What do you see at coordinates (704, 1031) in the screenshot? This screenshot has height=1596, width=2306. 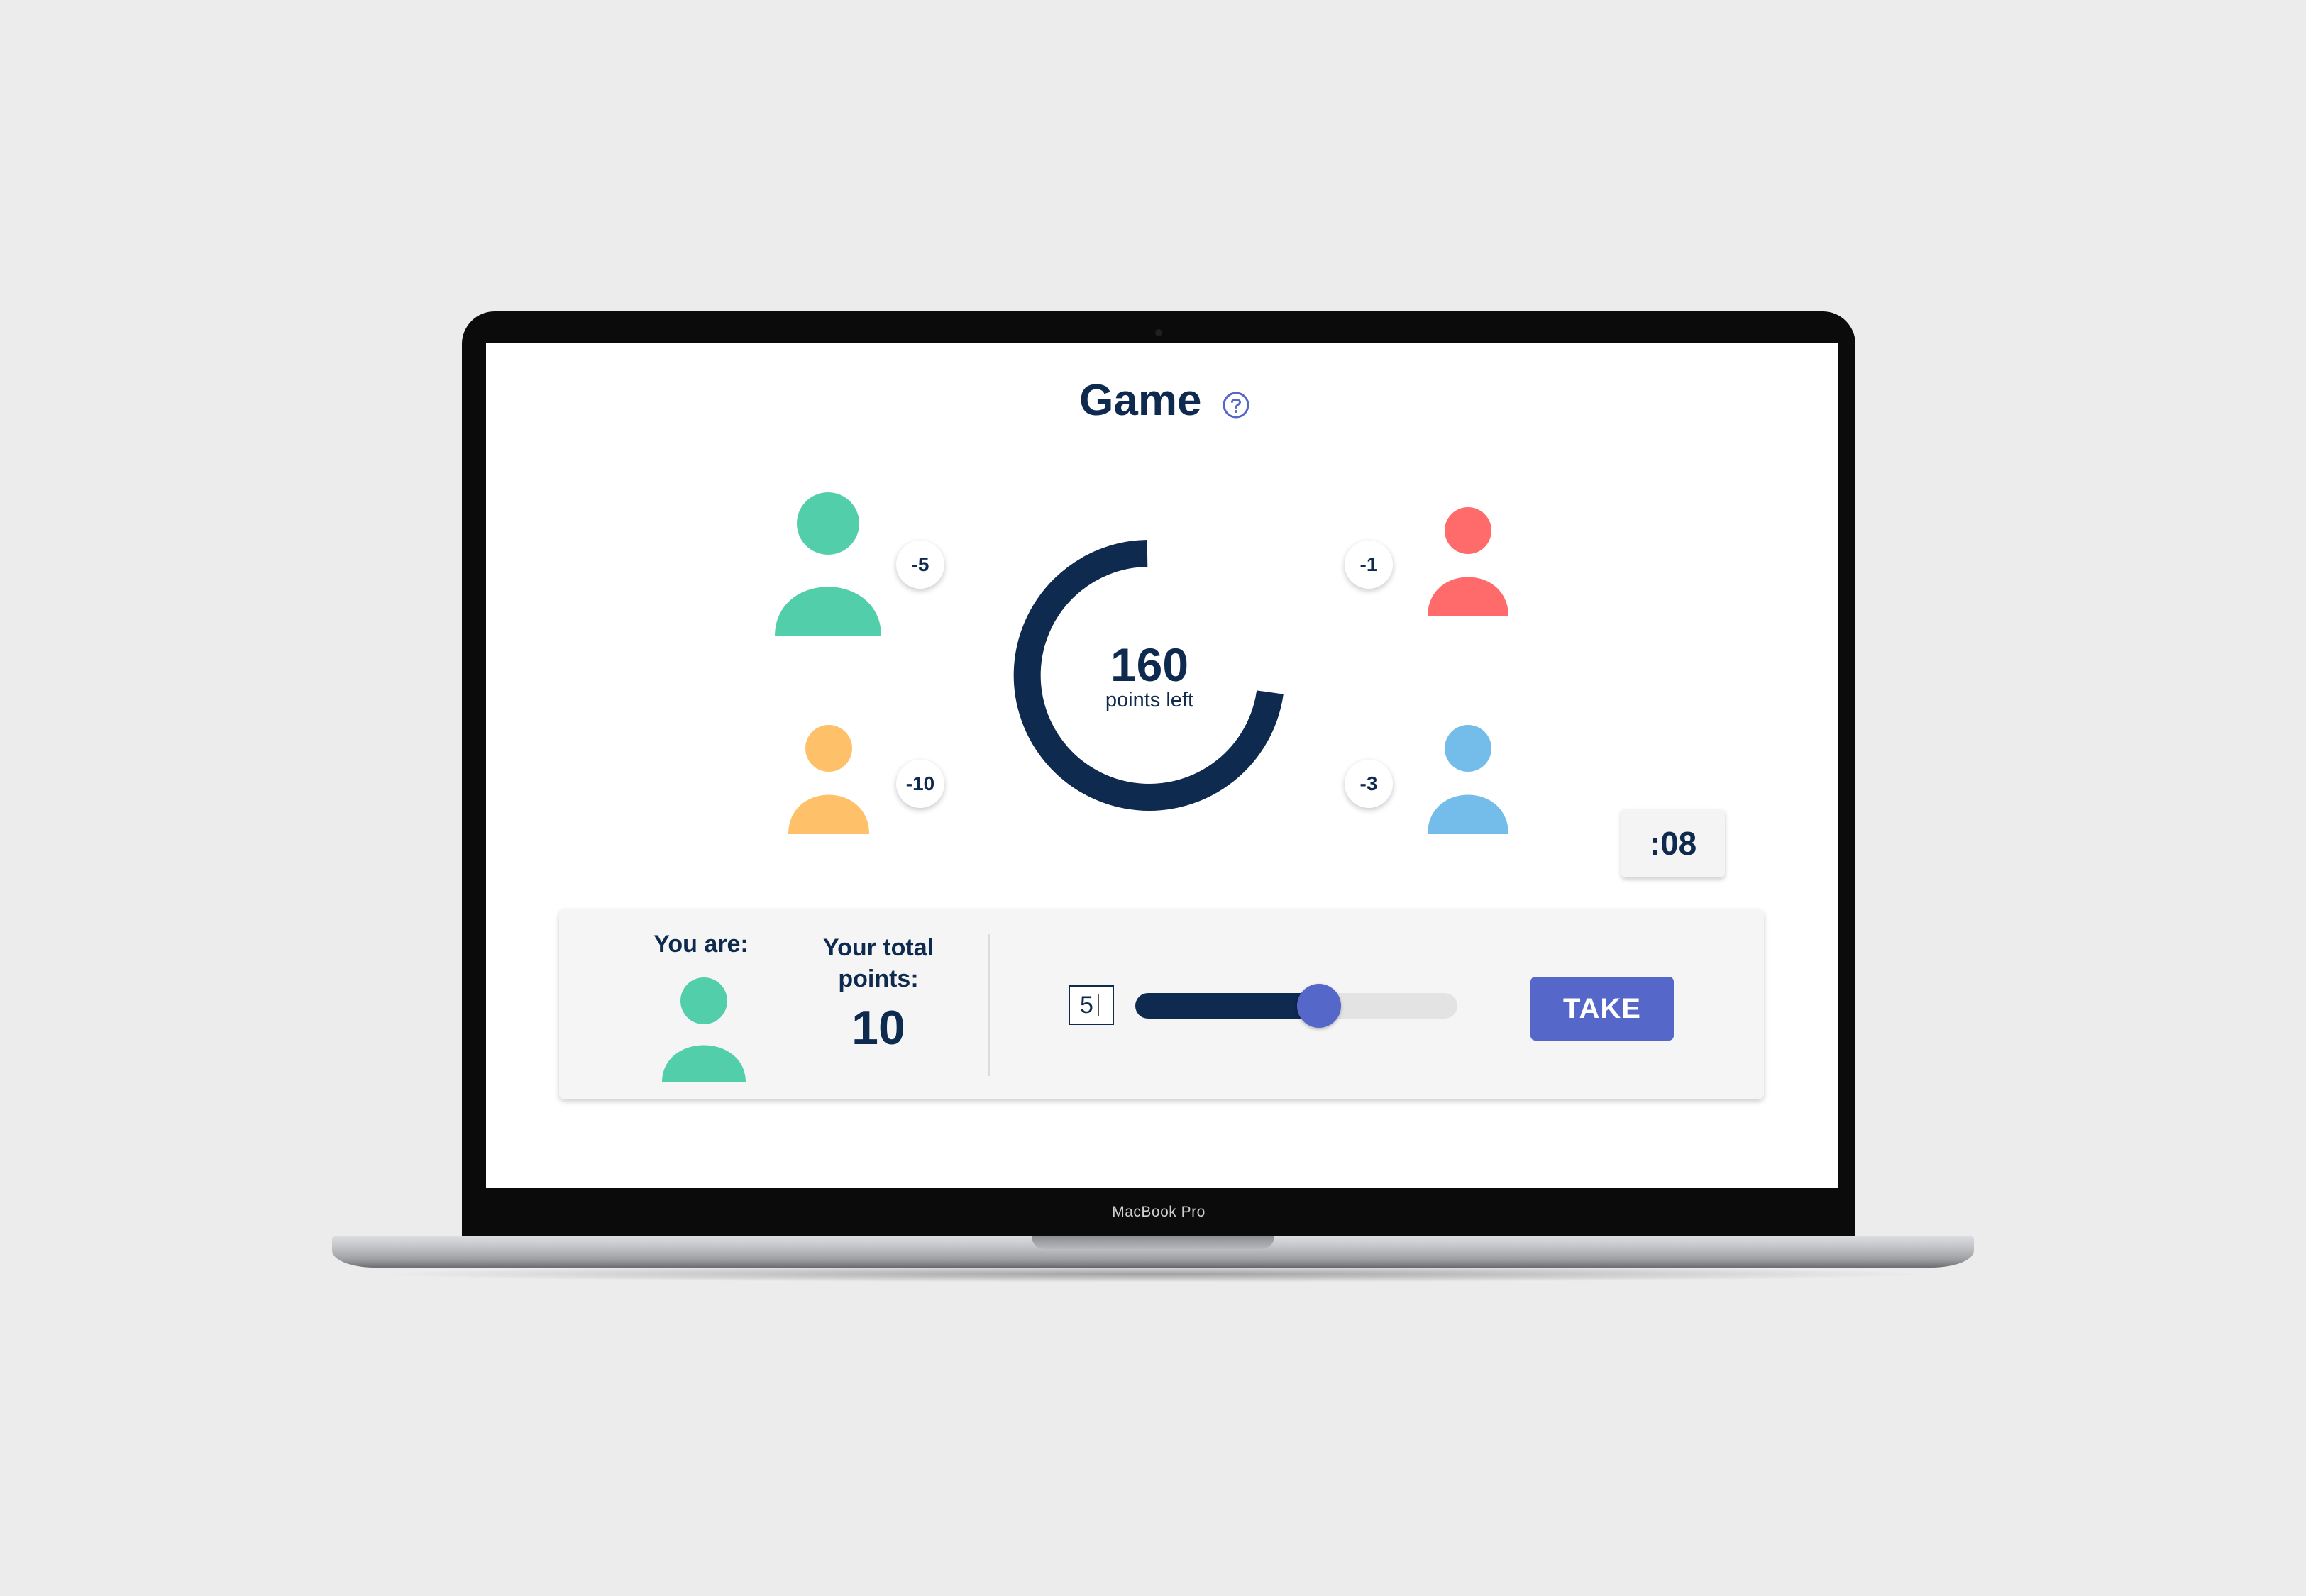 I see `your-avatar` at bounding box center [704, 1031].